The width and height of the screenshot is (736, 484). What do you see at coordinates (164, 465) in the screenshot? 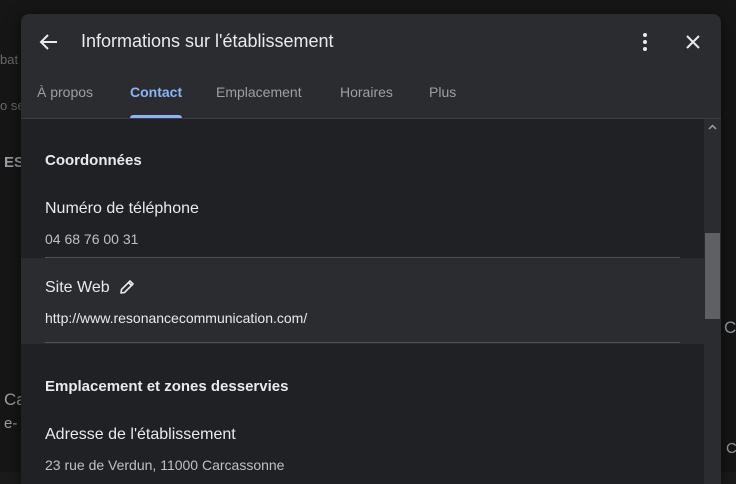
I see `address-value: 23 rue de Verdun, 11000 Carcassonne` at bounding box center [164, 465].